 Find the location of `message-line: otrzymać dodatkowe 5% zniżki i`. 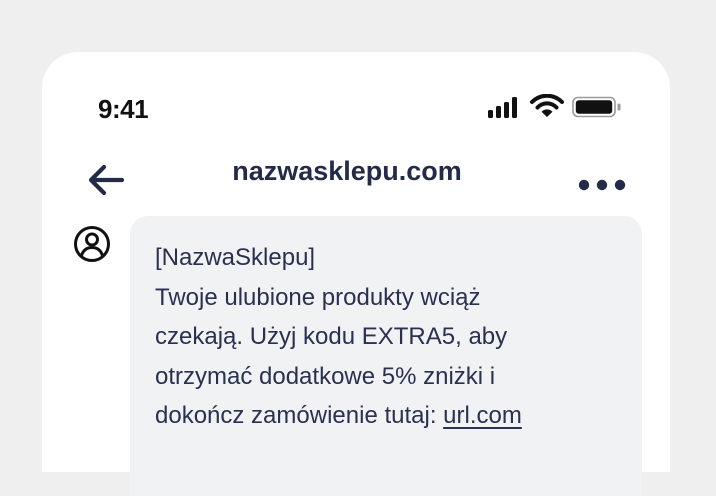

message-line: otrzymać dodatkowe 5% zniżki i is located at coordinates (325, 376).